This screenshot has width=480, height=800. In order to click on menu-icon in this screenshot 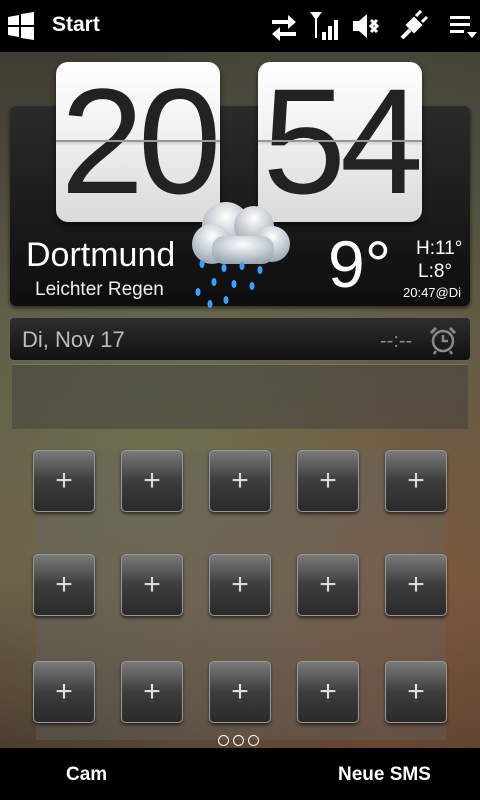, I will do `click(462, 26)`.